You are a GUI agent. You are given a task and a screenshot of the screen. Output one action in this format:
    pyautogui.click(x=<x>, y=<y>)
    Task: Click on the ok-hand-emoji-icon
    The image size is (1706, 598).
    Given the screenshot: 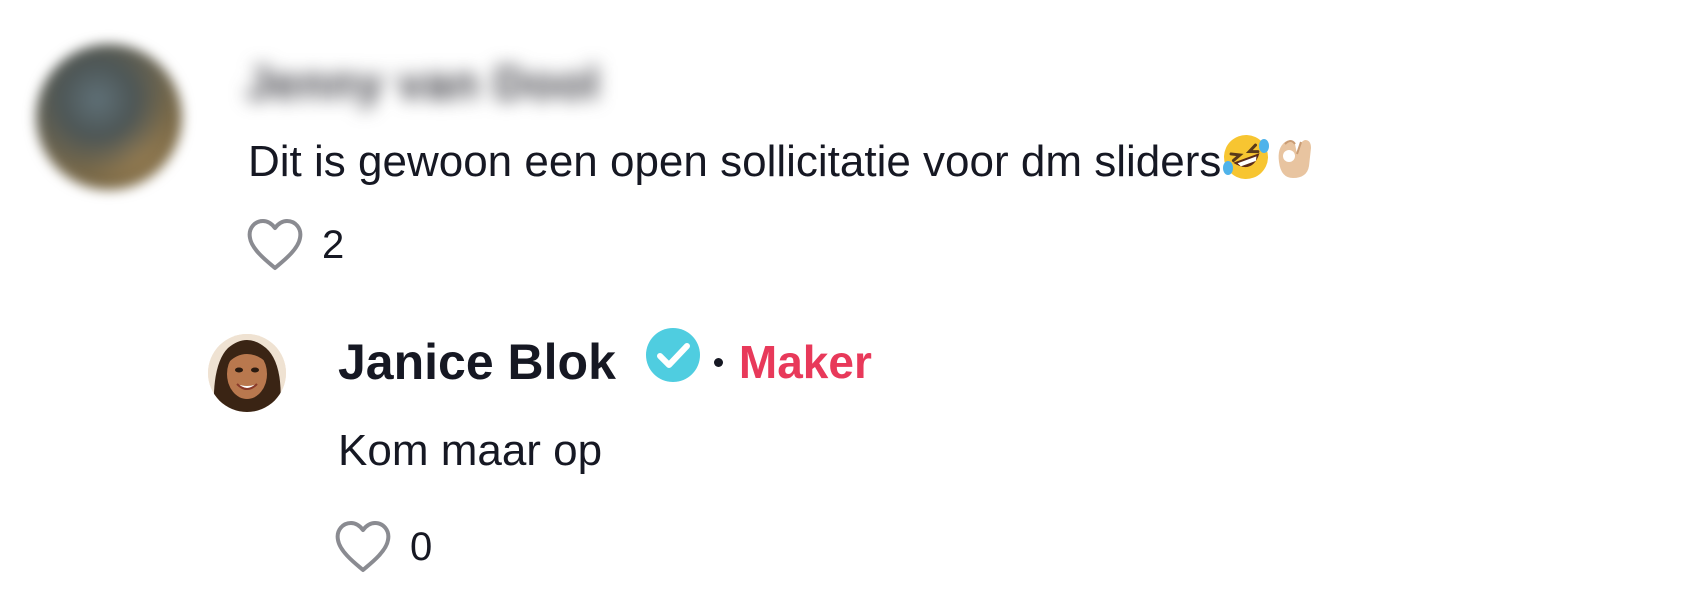 What is the action you would take?
    pyautogui.click(x=1294, y=162)
    